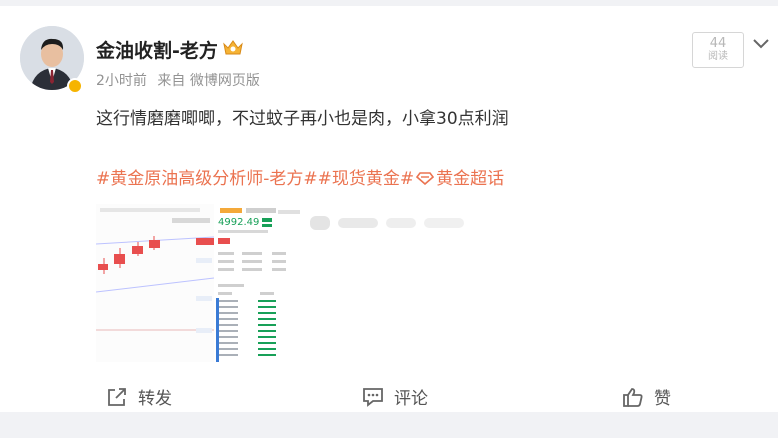 This screenshot has width=778, height=438. What do you see at coordinates (233, 48) in the screenshot?
I see `crown-icon` at bounding box center [233, 48].